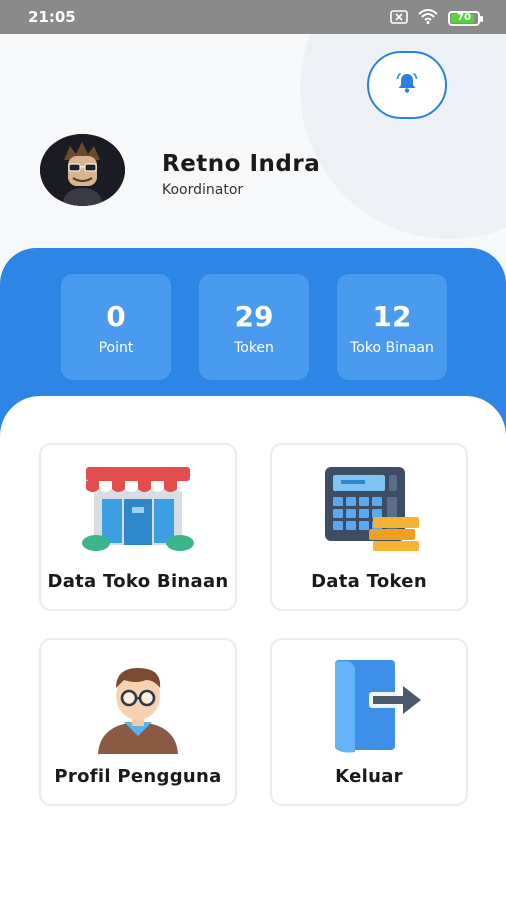 The height and width of the screenshot is (900, 506). Describe the element at coordinates (116, 316) in the screenshot. I see `stat-value: 0` at that location.